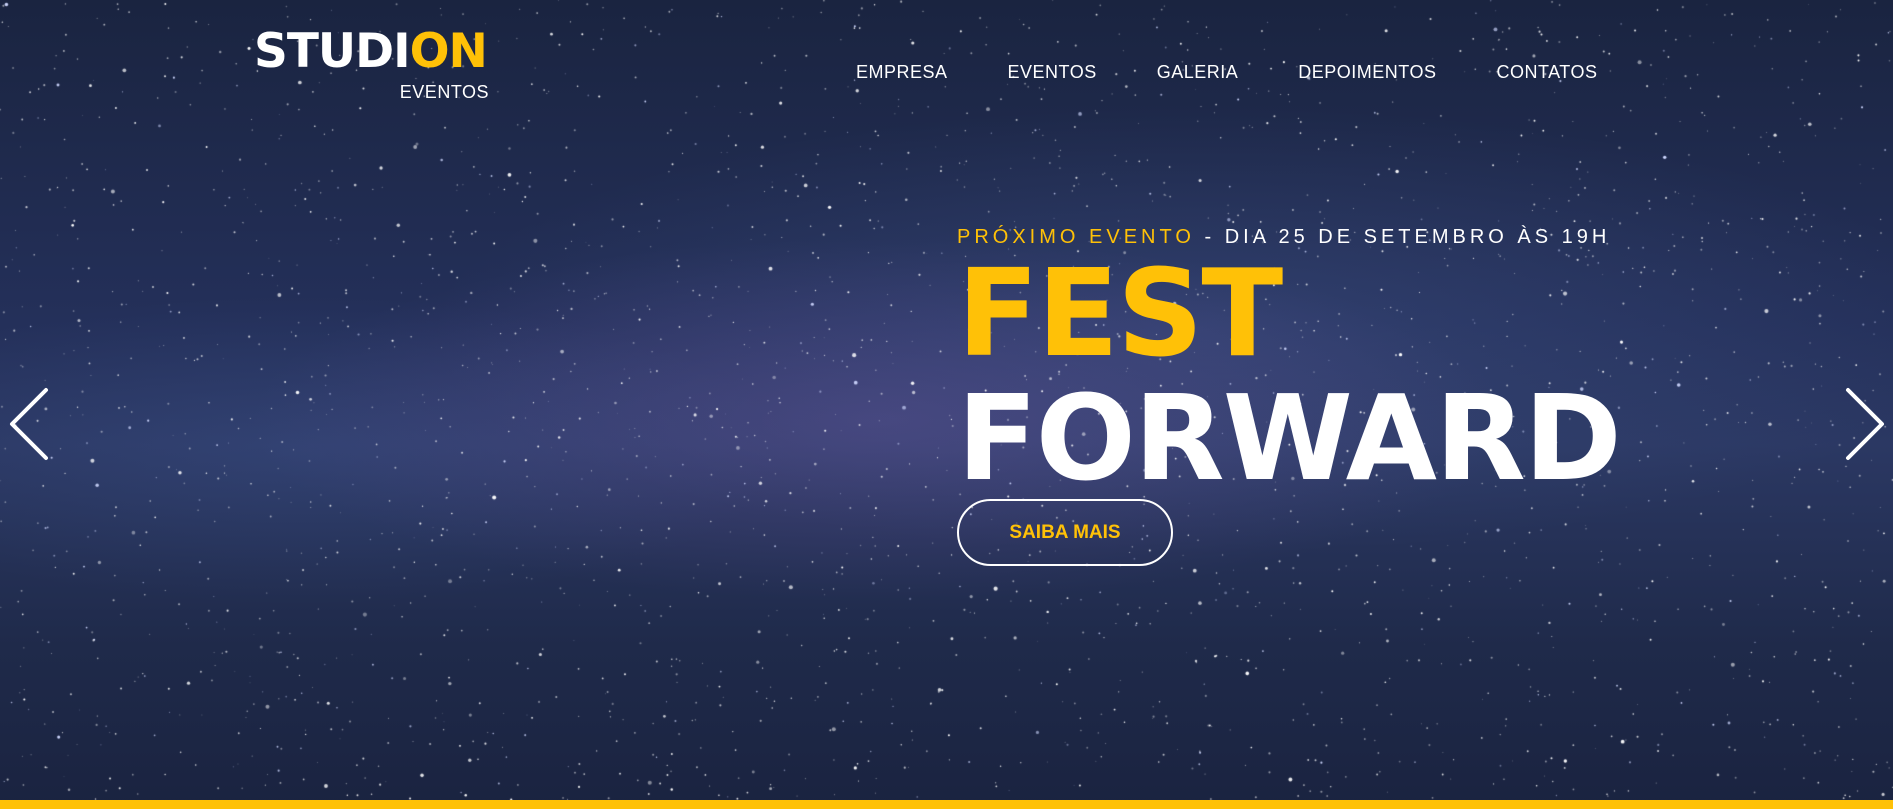  What do you see at coordinates (902, 72) in the screenshot?
I see `nav-item-empresa: EMPRESA` at bounding box center [902, 72].